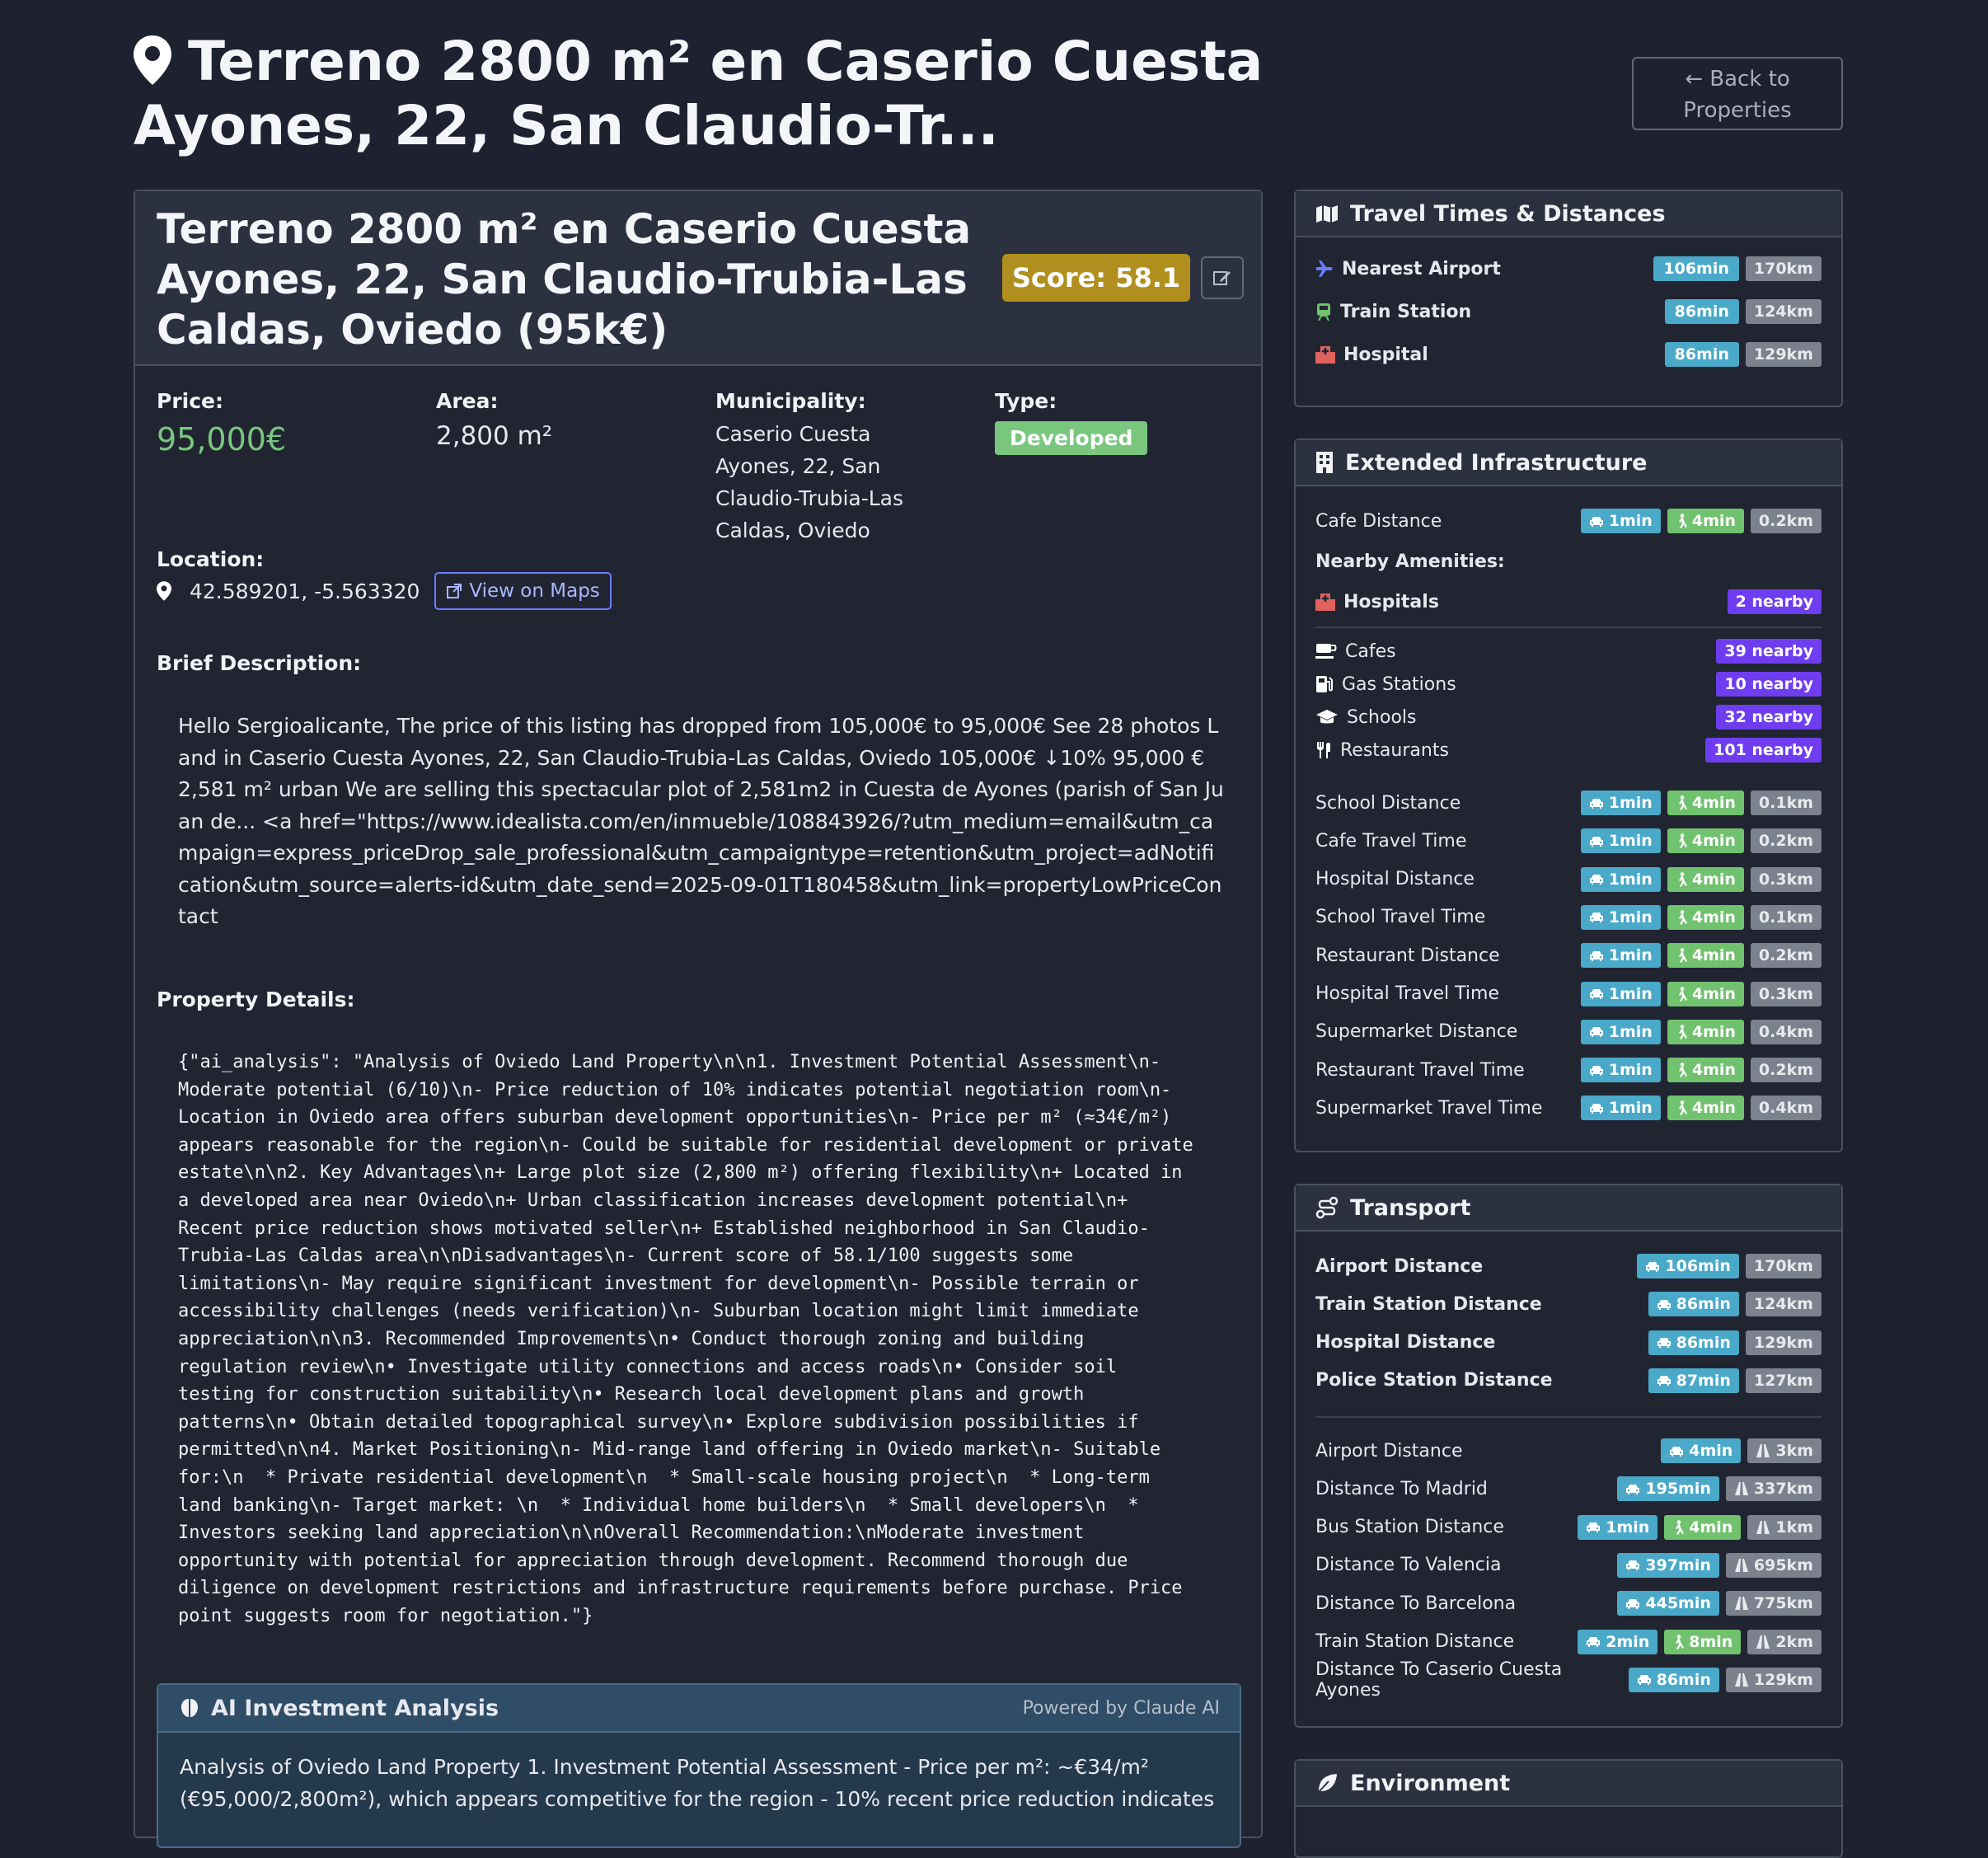 The width and height of the screenshot is (1988, 1858). What do you see at coordinates (1327, 717) in the screenshot?
I see `graduation-cap-icon` at bounding box center [1327, 717].